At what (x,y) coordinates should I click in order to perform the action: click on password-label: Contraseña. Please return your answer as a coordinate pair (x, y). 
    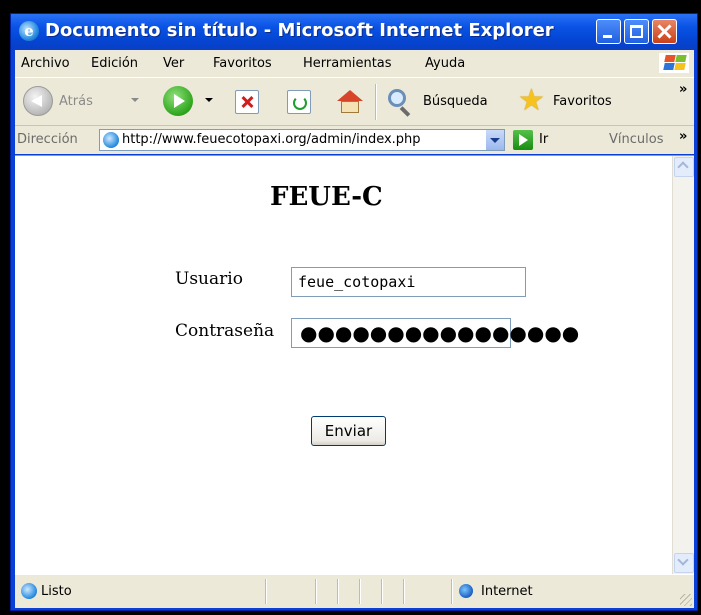
    Looking at the image, I should click on (225, 331).